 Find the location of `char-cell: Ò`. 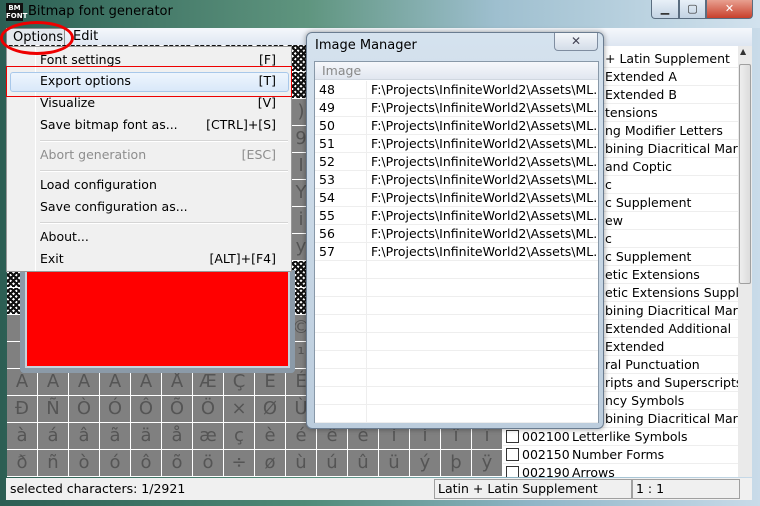

char-cell: Ò is located at coordinates (84, 409).